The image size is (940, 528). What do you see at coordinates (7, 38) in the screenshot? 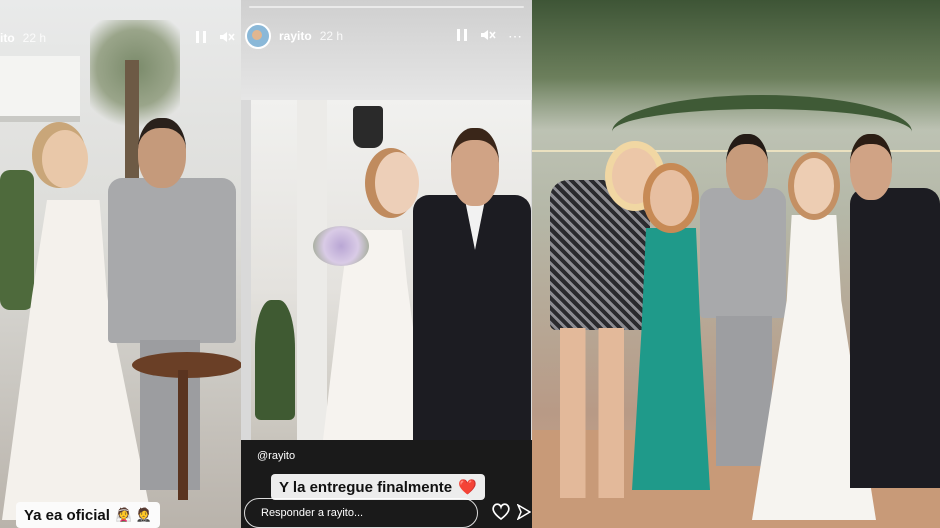
I see `story-username: ito` at bounding box center [7, 38].